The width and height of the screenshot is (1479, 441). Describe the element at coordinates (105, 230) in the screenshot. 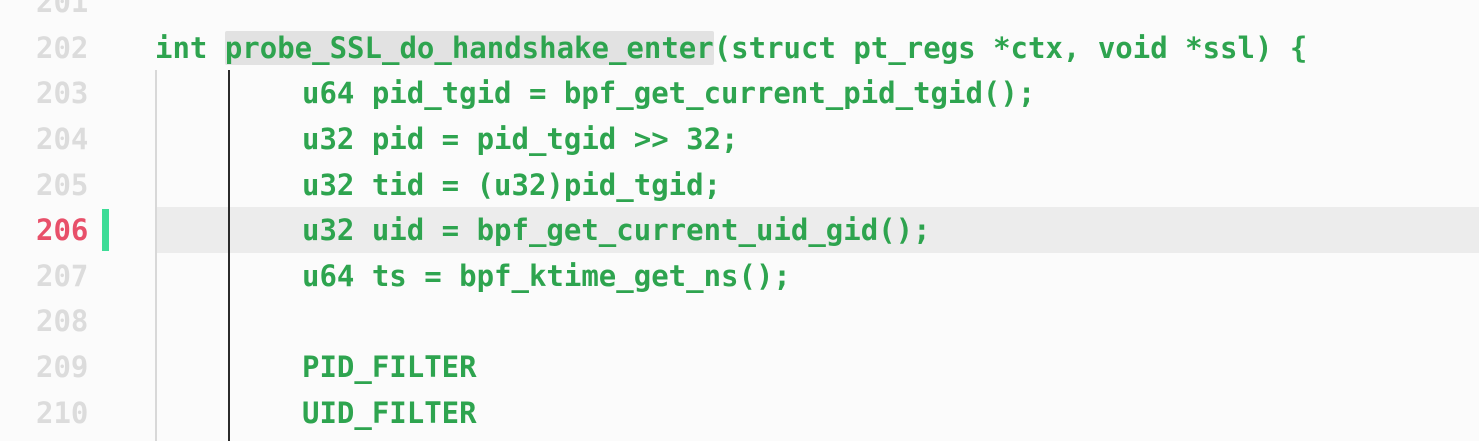

I see `modified-line-marker` at that location.